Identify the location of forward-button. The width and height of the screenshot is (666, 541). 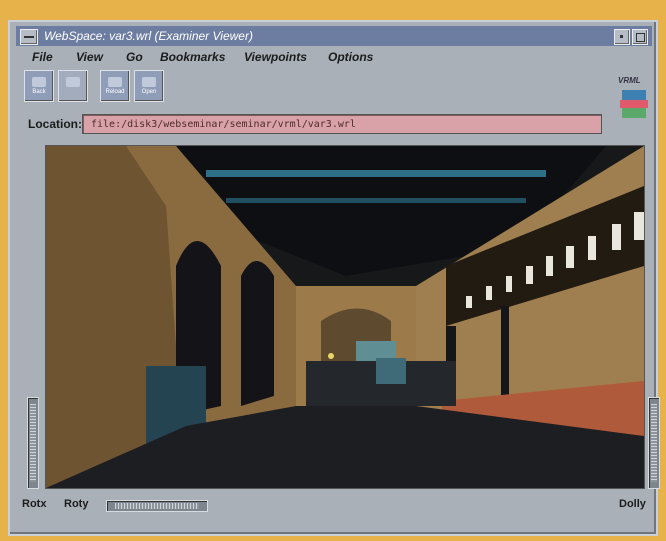
(73, 86).